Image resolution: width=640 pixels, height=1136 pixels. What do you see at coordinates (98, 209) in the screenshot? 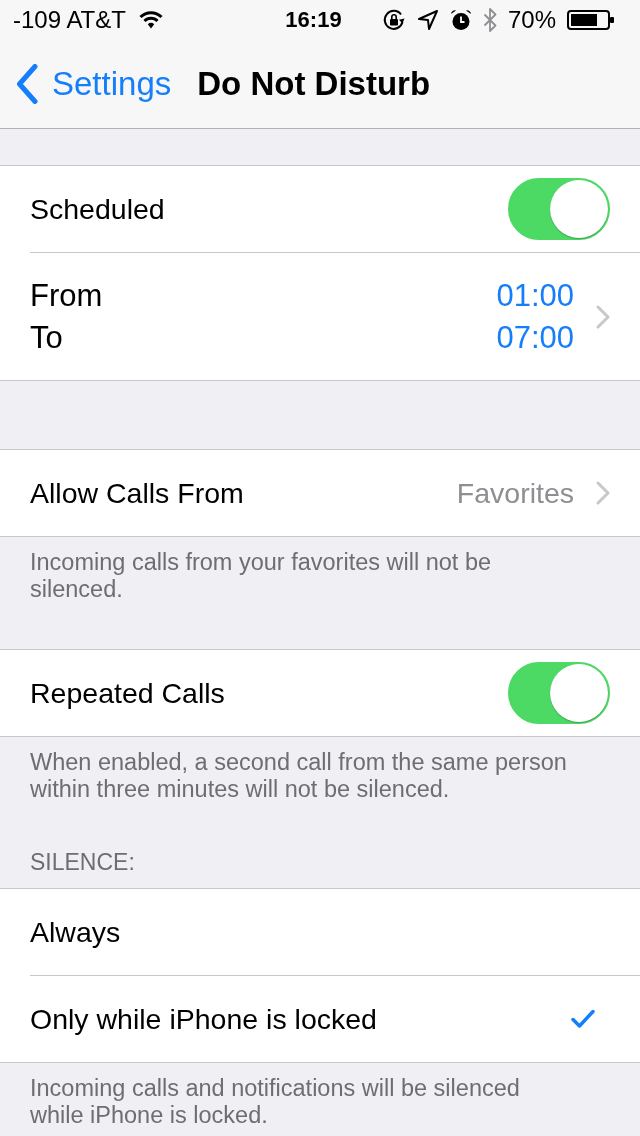
I see `row-label: Scheduled` at bounding box center [98, 209].